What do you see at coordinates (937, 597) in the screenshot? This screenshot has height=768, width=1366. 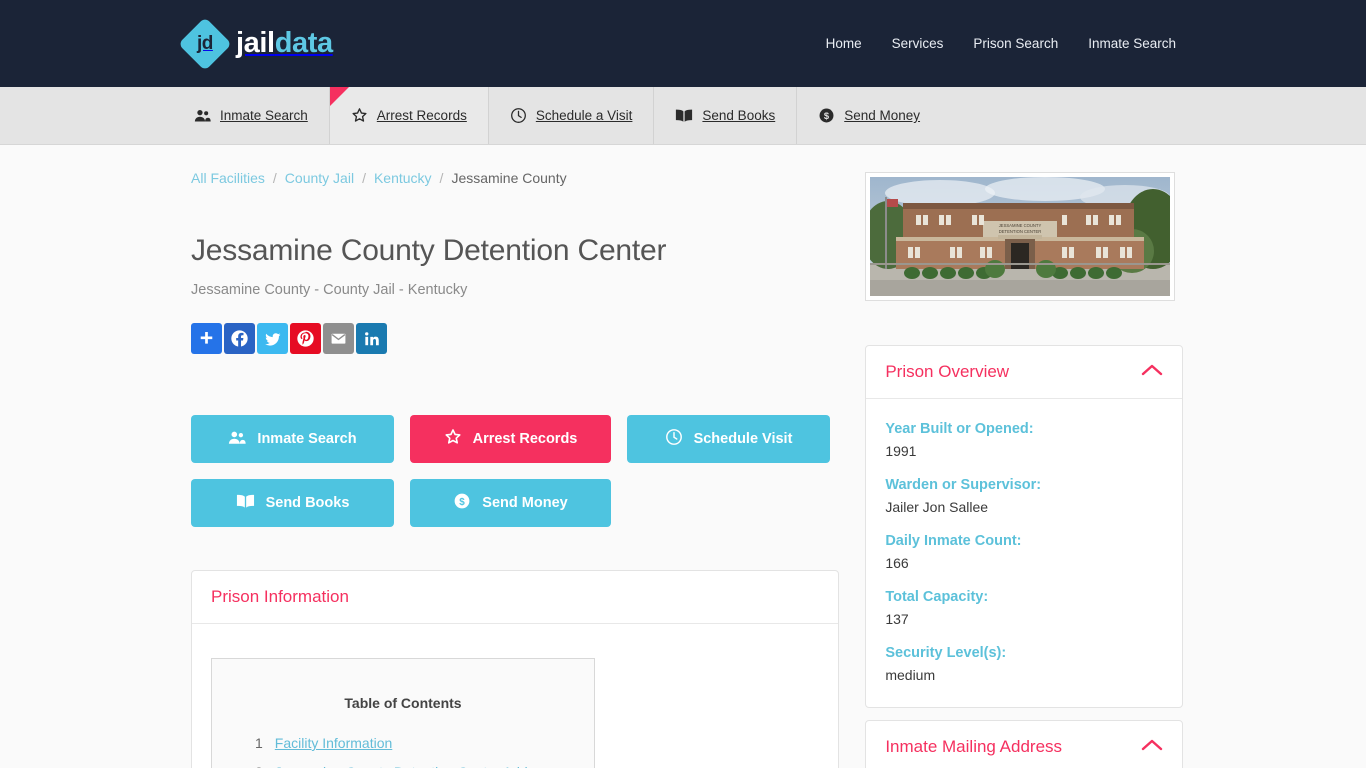 I see `overview-label-total-capacity: Total Capacity:` at bounding box center [937, 597].